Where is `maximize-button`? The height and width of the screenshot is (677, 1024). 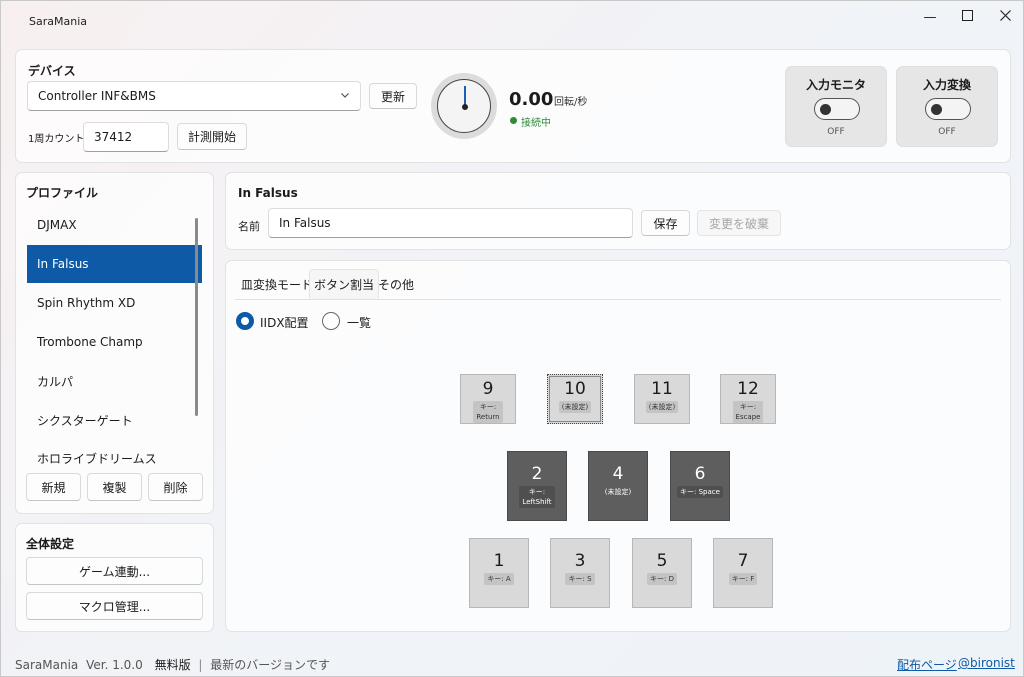
maximize-button is located at coordinates (967, 15).